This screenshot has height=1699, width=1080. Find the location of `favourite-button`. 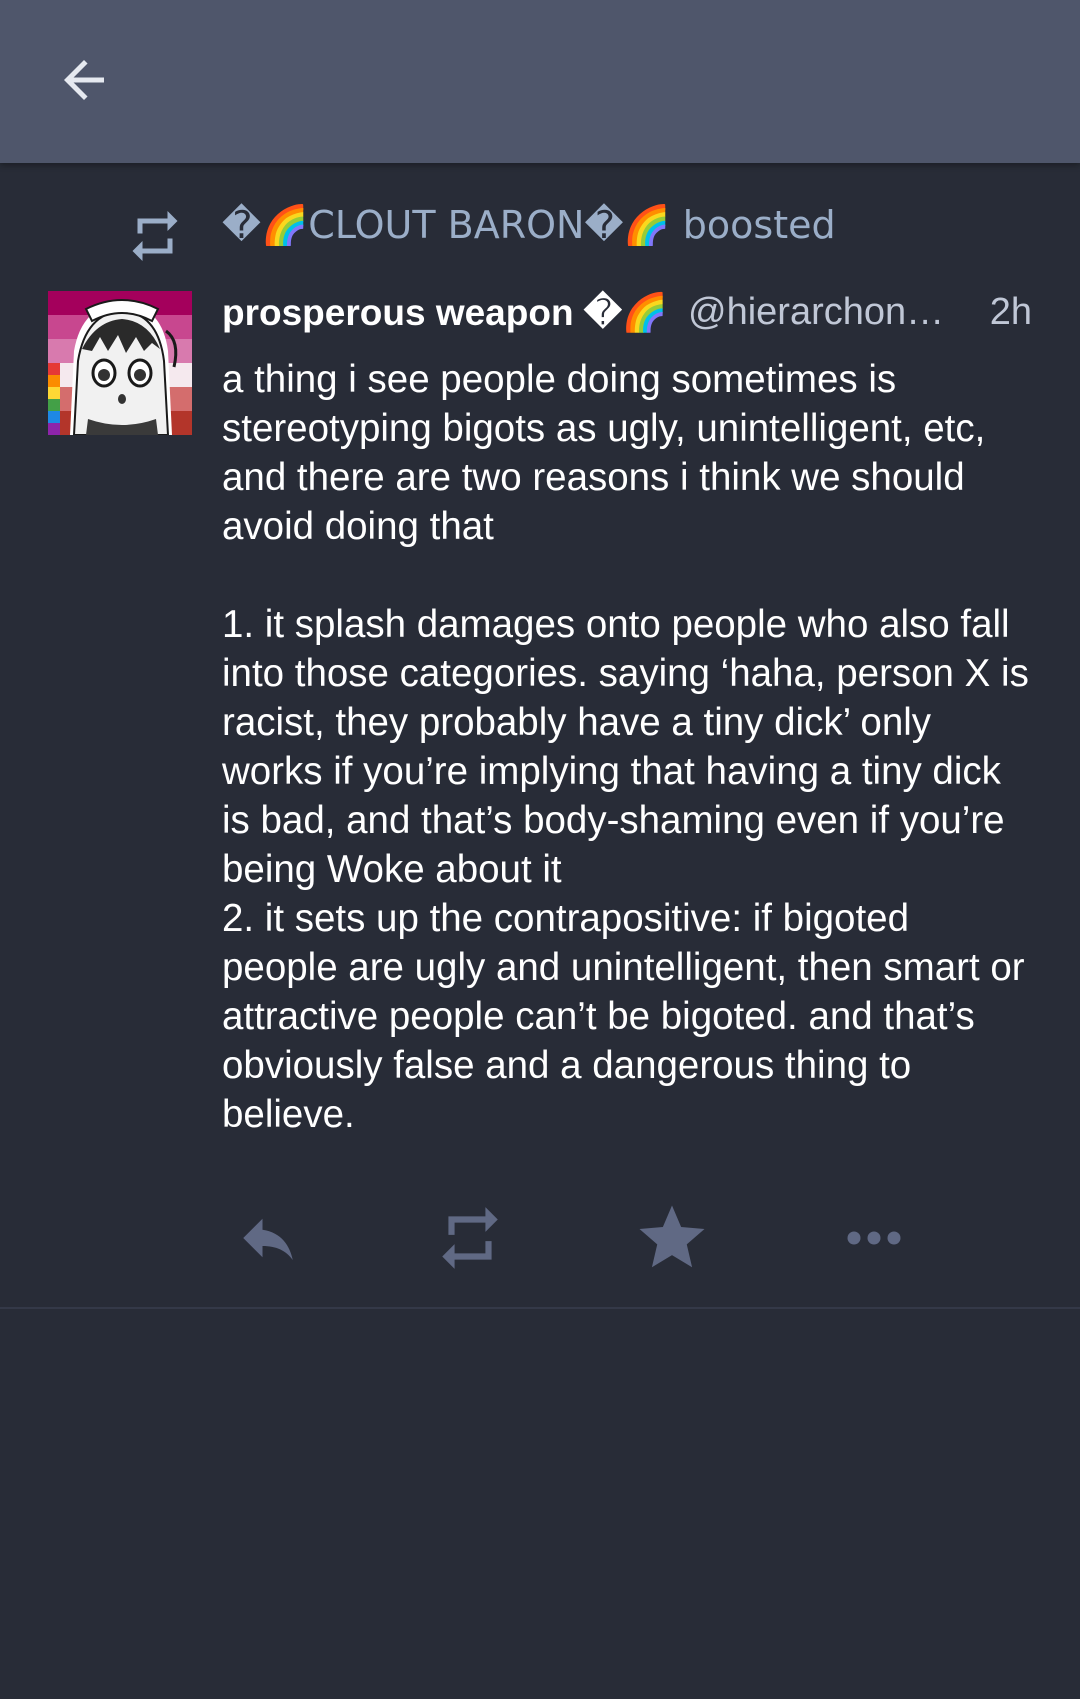

favourite-button is located at coordinates (672, 1238).